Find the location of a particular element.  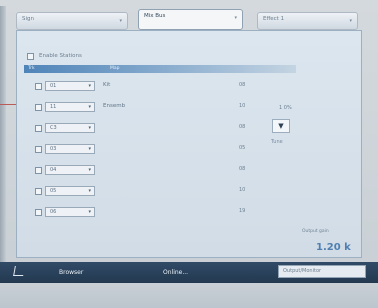

row-name: Ensemb is located at coordinates (114, 106).